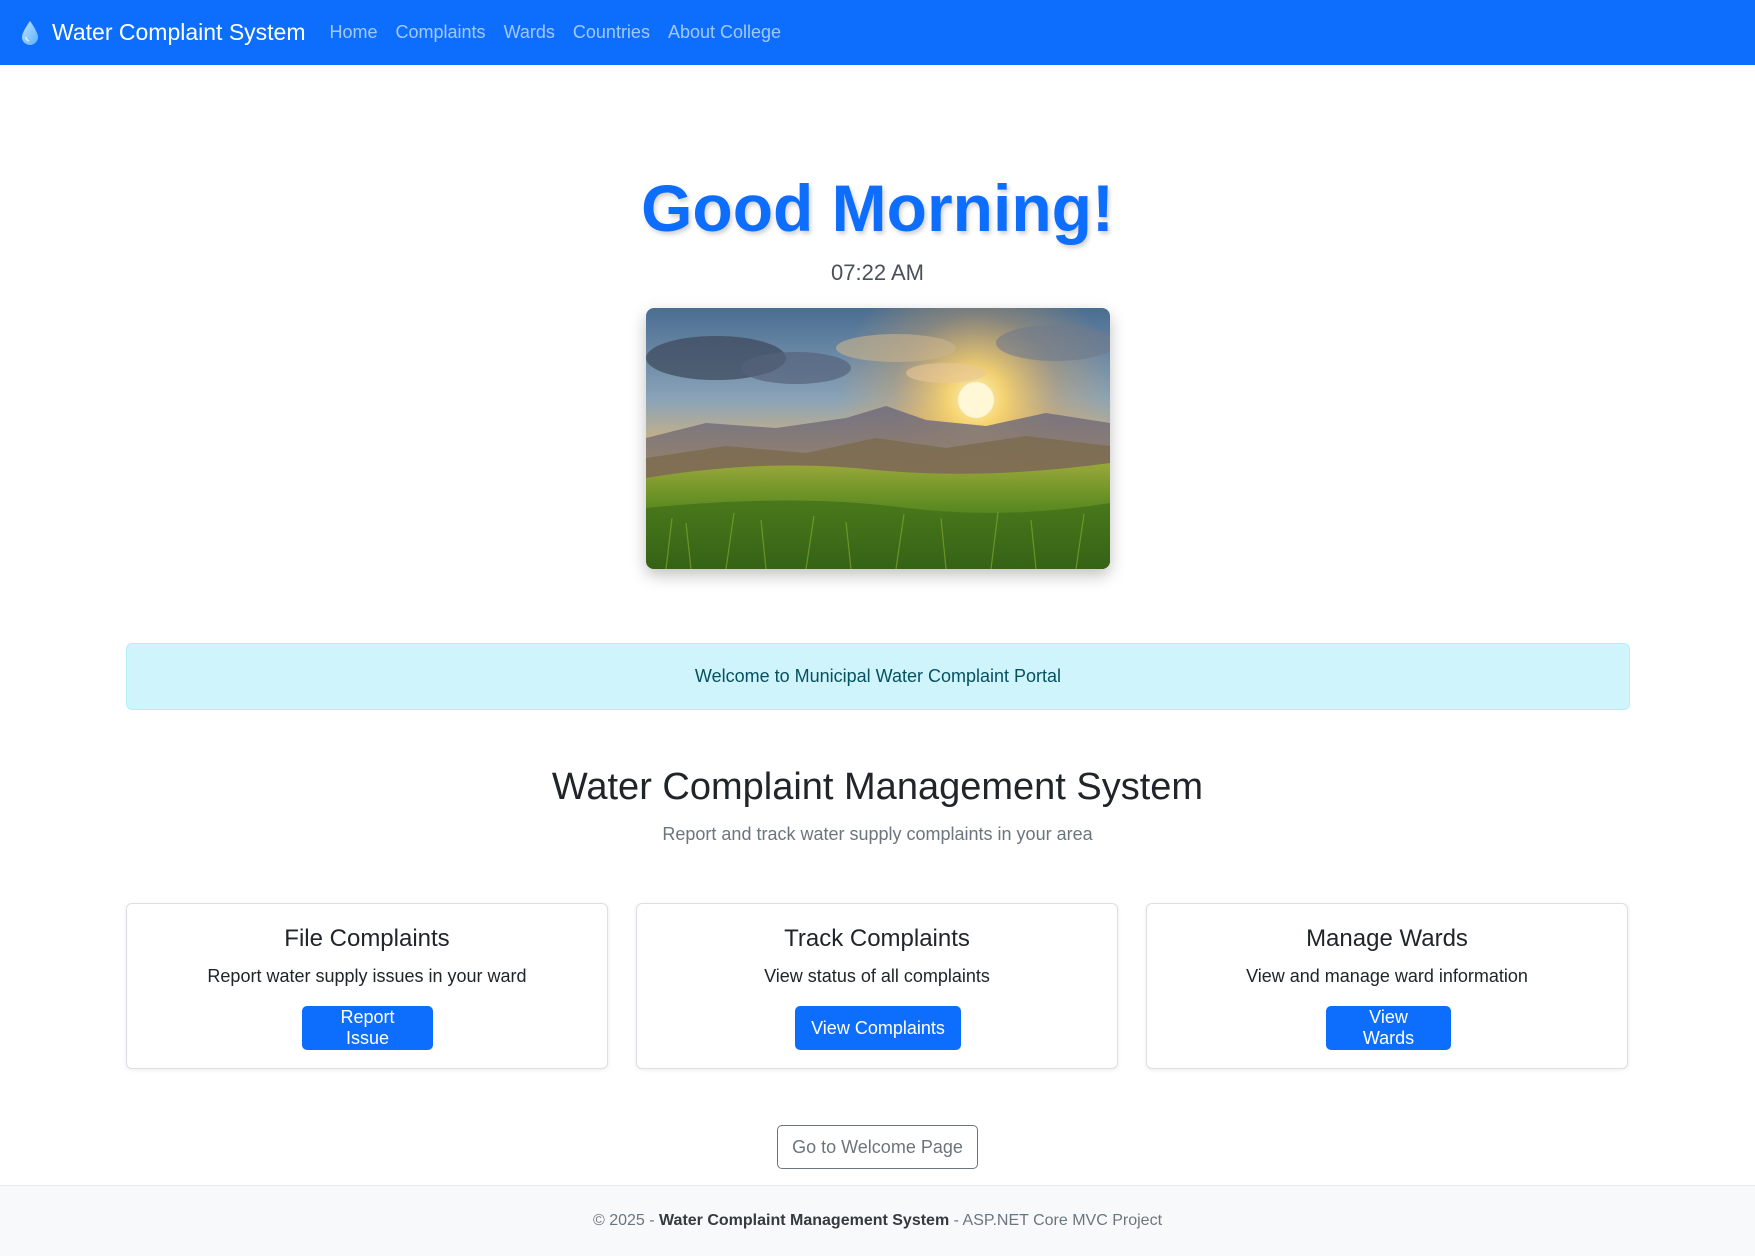  I want to click on view-complaints-button: View Complaints, so click(878, 1028).